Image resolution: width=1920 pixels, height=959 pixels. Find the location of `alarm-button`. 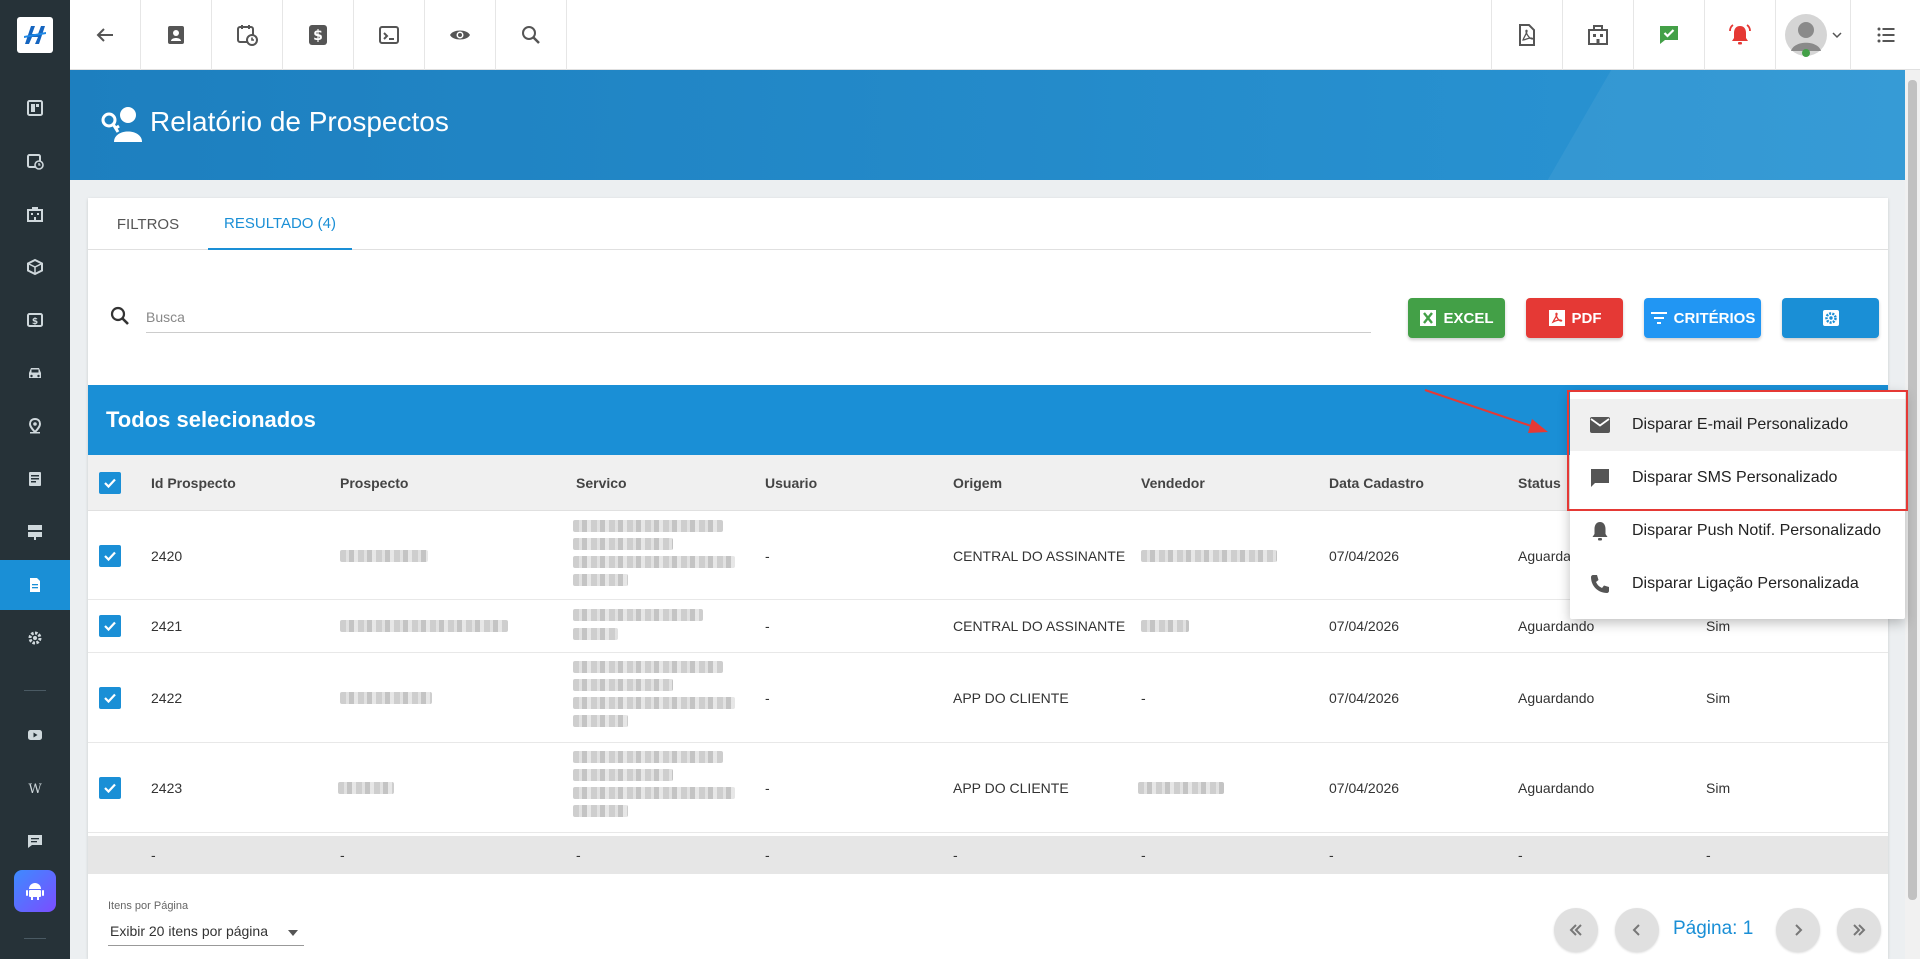

alarm-button is located at coordinates (1739, 35).